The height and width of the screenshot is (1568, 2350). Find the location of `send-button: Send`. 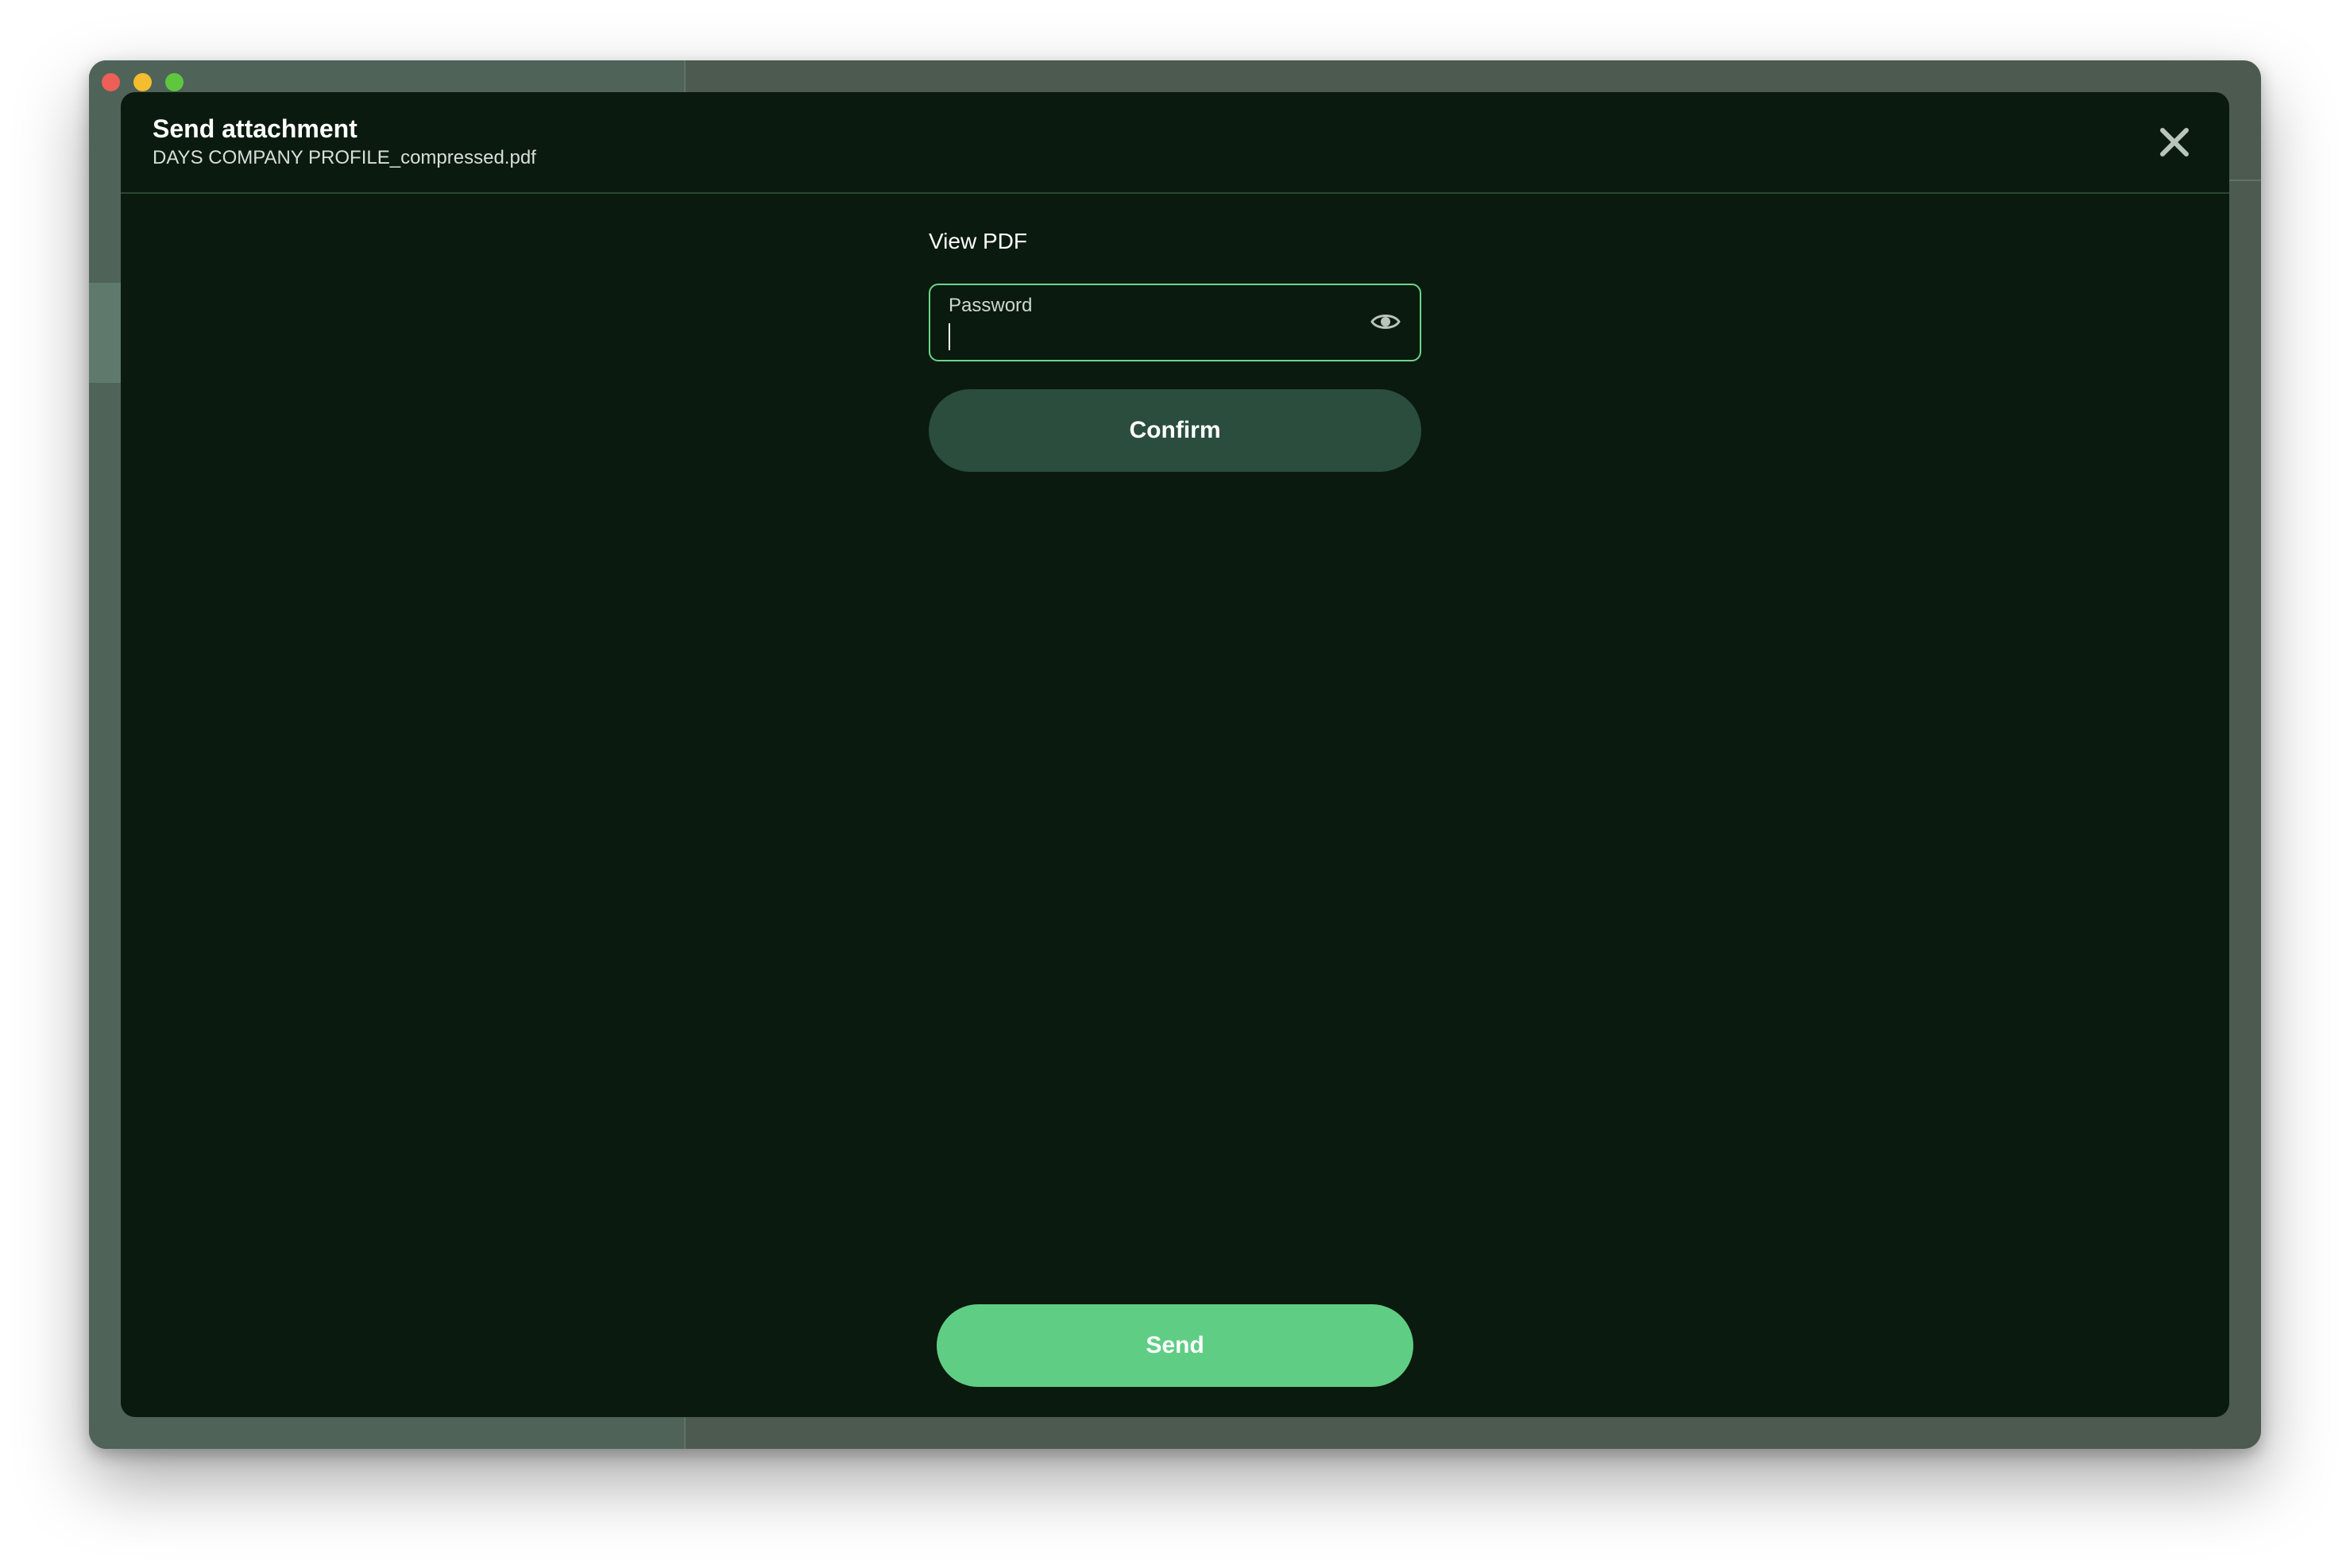

send-button: Send is located at coordinates (1175, 1345).